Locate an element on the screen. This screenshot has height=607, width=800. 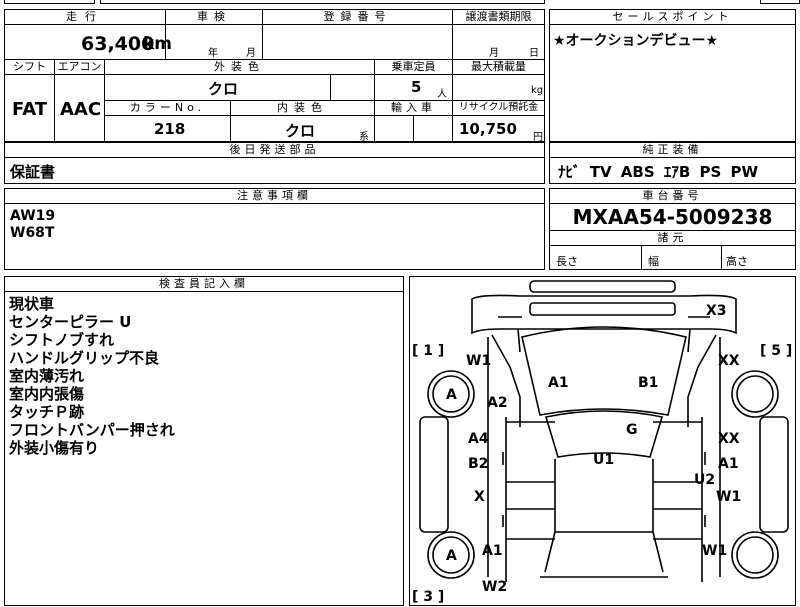
bracket-1: [ 1 ] is located at coordinates (428, 351).